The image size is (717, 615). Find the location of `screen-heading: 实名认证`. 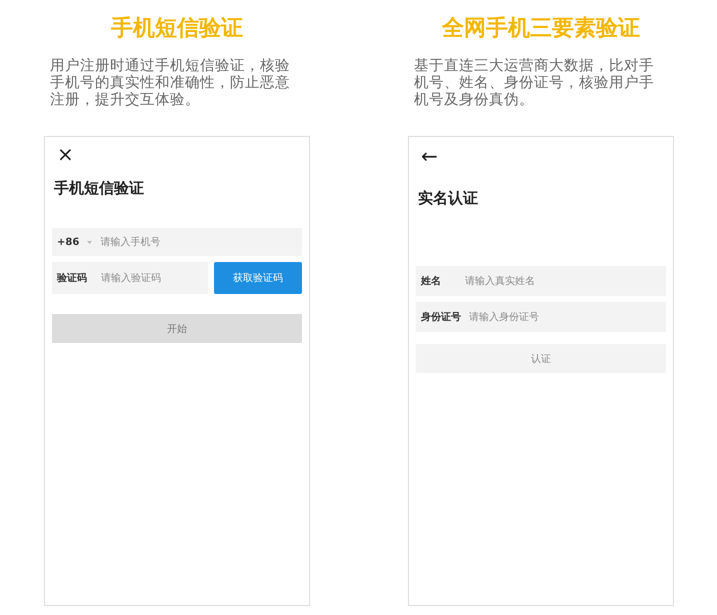

screen-heading: 实名认证 is located at coordinates (448, 198).